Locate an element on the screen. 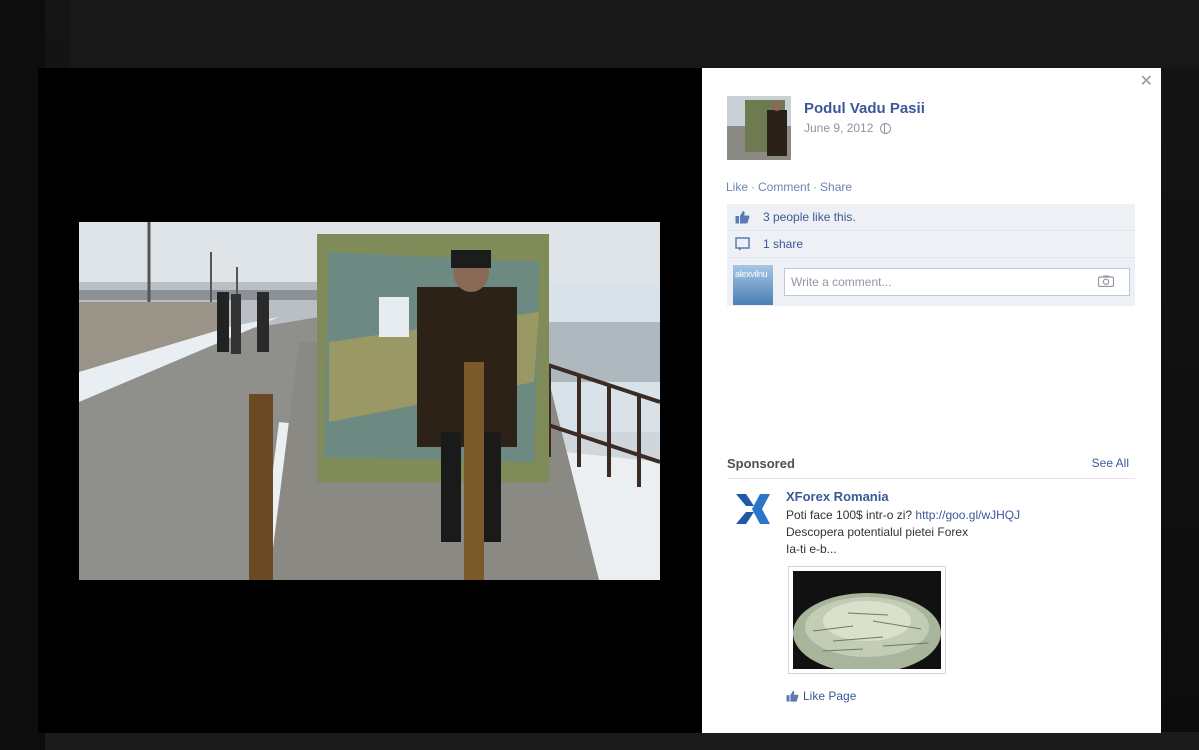  background-top-bar is located at coordinates (634, 34).